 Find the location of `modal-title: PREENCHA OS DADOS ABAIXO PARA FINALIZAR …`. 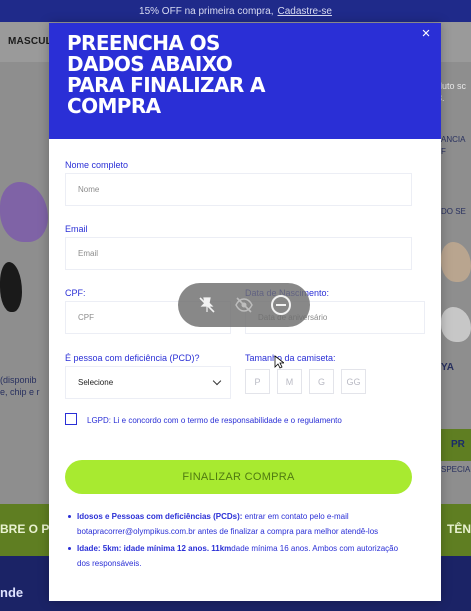

modal-title: PREENCHA OS DADOS ABAIXO PARA FINALIZAR … is located at coordinates (166, 74).